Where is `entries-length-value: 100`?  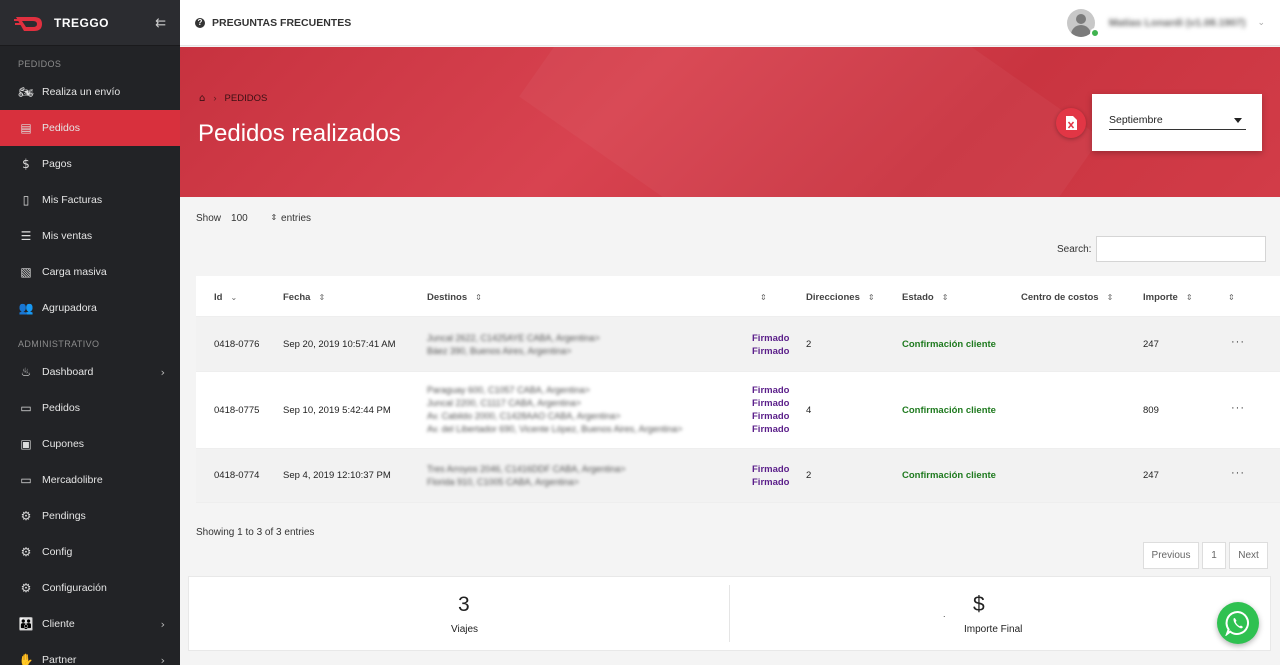
entries-length-value: 100 is located at coordinates (239, 218).